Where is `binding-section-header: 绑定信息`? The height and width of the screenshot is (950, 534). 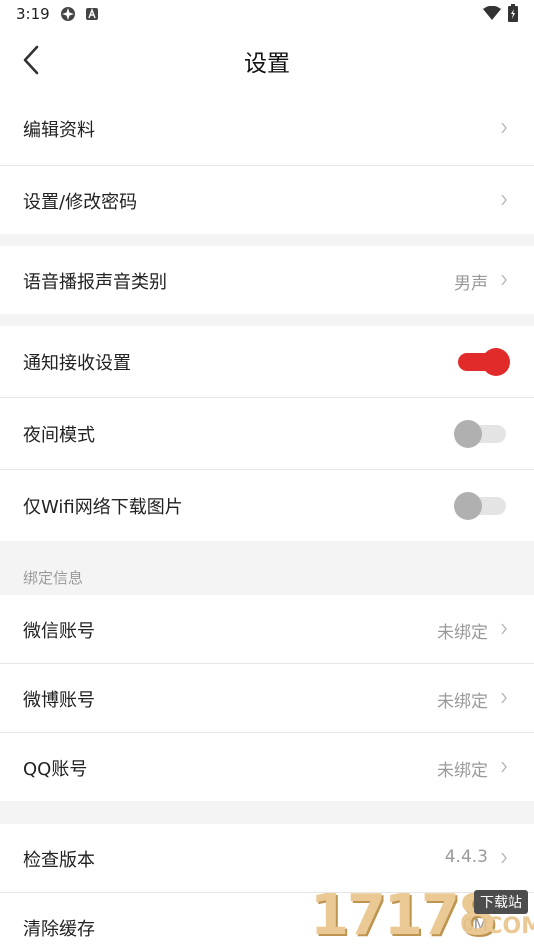
binding-section-header: 绑定信息 is located at coordinates (53, 578).